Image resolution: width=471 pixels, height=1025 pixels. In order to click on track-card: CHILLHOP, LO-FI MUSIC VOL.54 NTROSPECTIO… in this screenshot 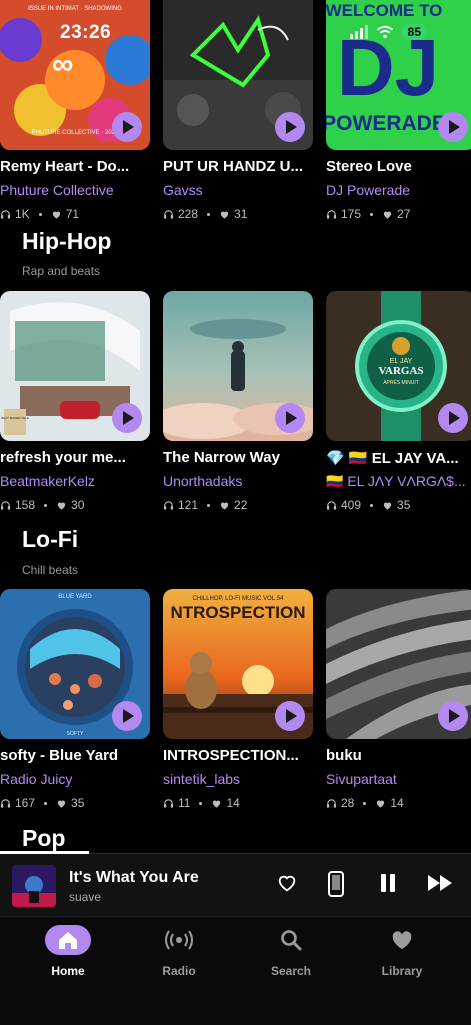, I will do `click(238, 699)`.